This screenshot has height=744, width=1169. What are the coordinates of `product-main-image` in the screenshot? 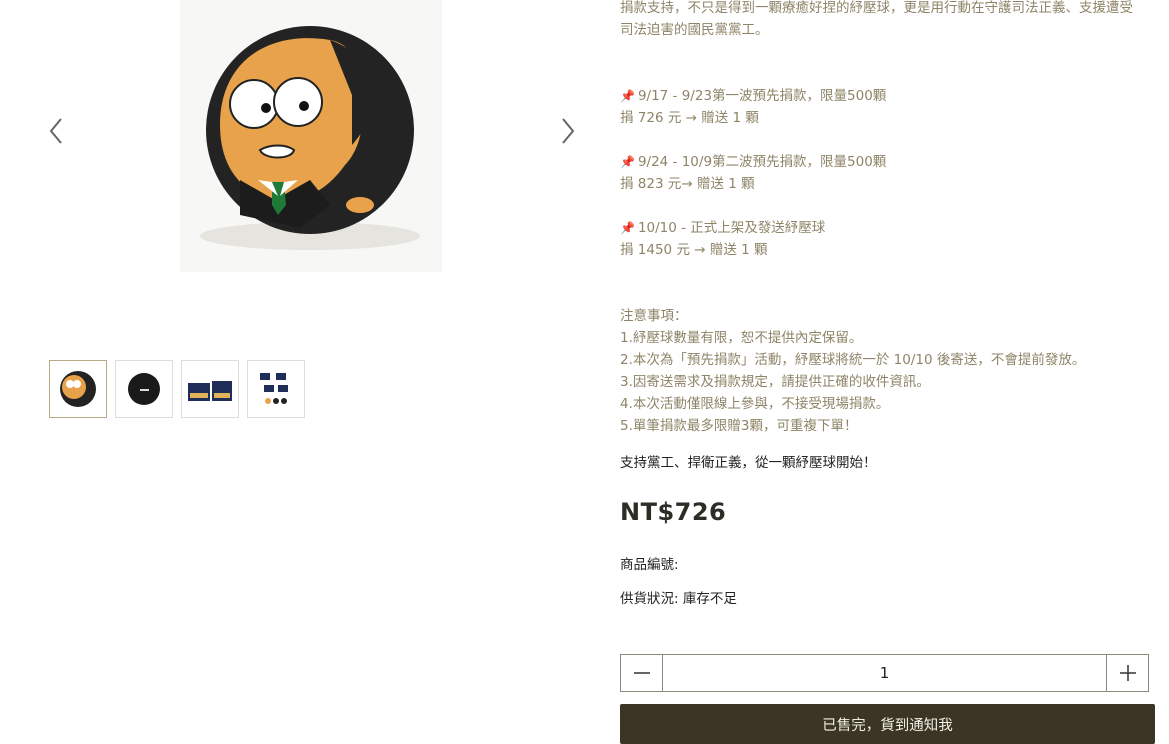 It's located at (311, 136).